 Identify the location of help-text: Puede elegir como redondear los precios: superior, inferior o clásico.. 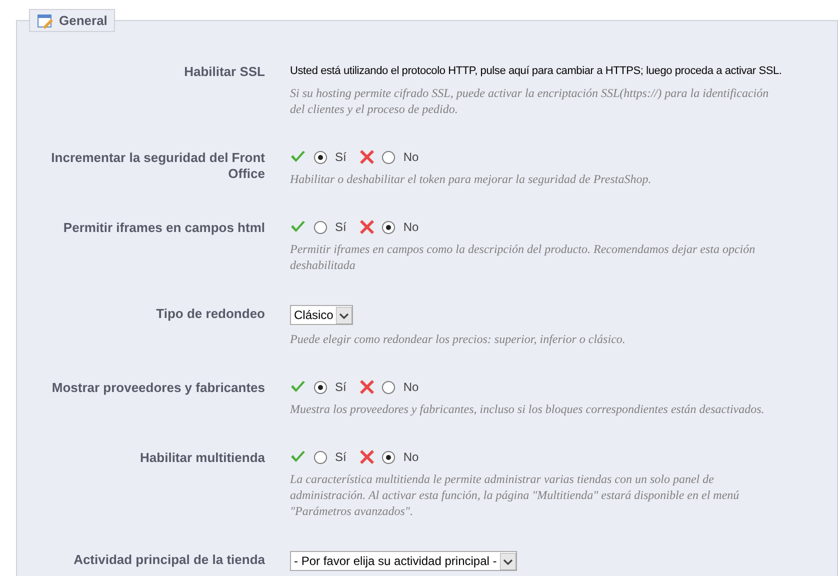
(458, 339).